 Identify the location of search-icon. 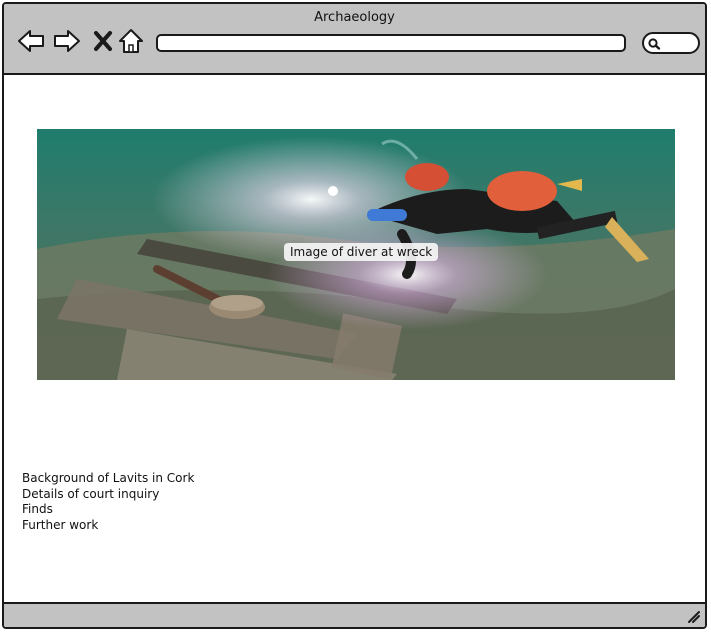
(654, 44).